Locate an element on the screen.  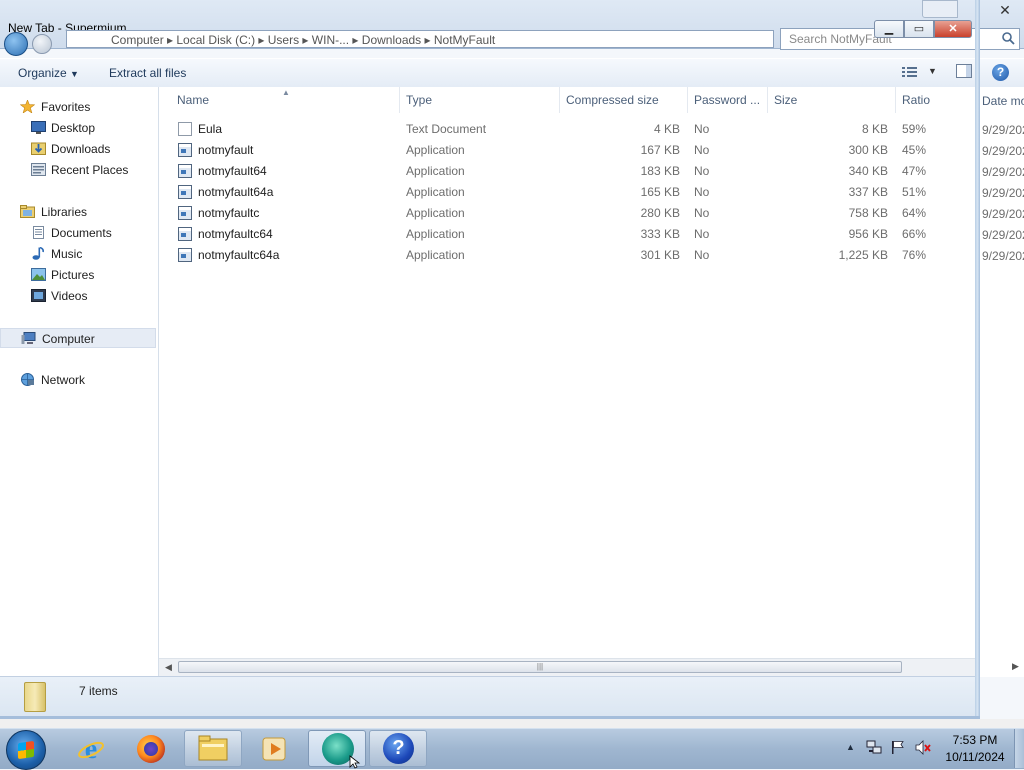
extract-all-files-button: Extract all files is located at coordinates (147, 73).